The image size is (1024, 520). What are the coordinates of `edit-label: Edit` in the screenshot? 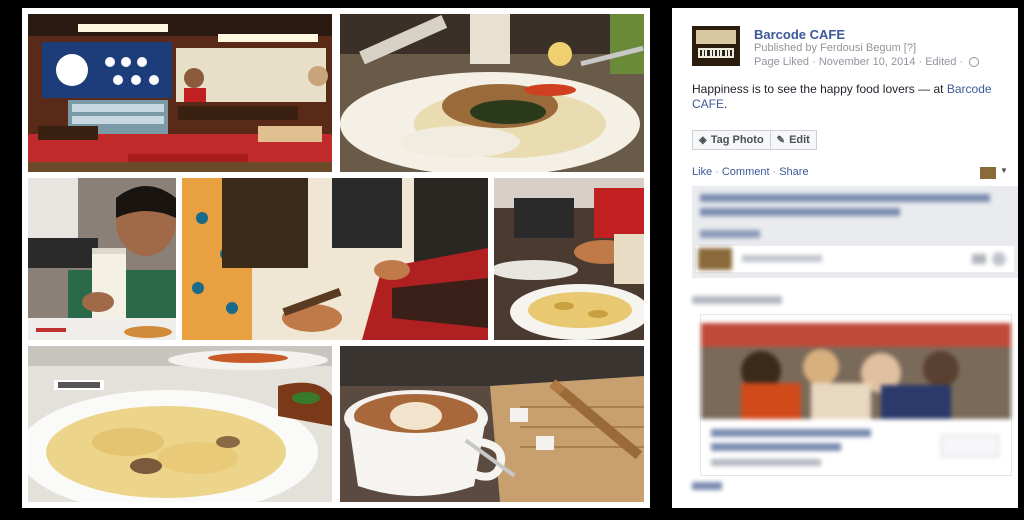 It's located at (799, 140).